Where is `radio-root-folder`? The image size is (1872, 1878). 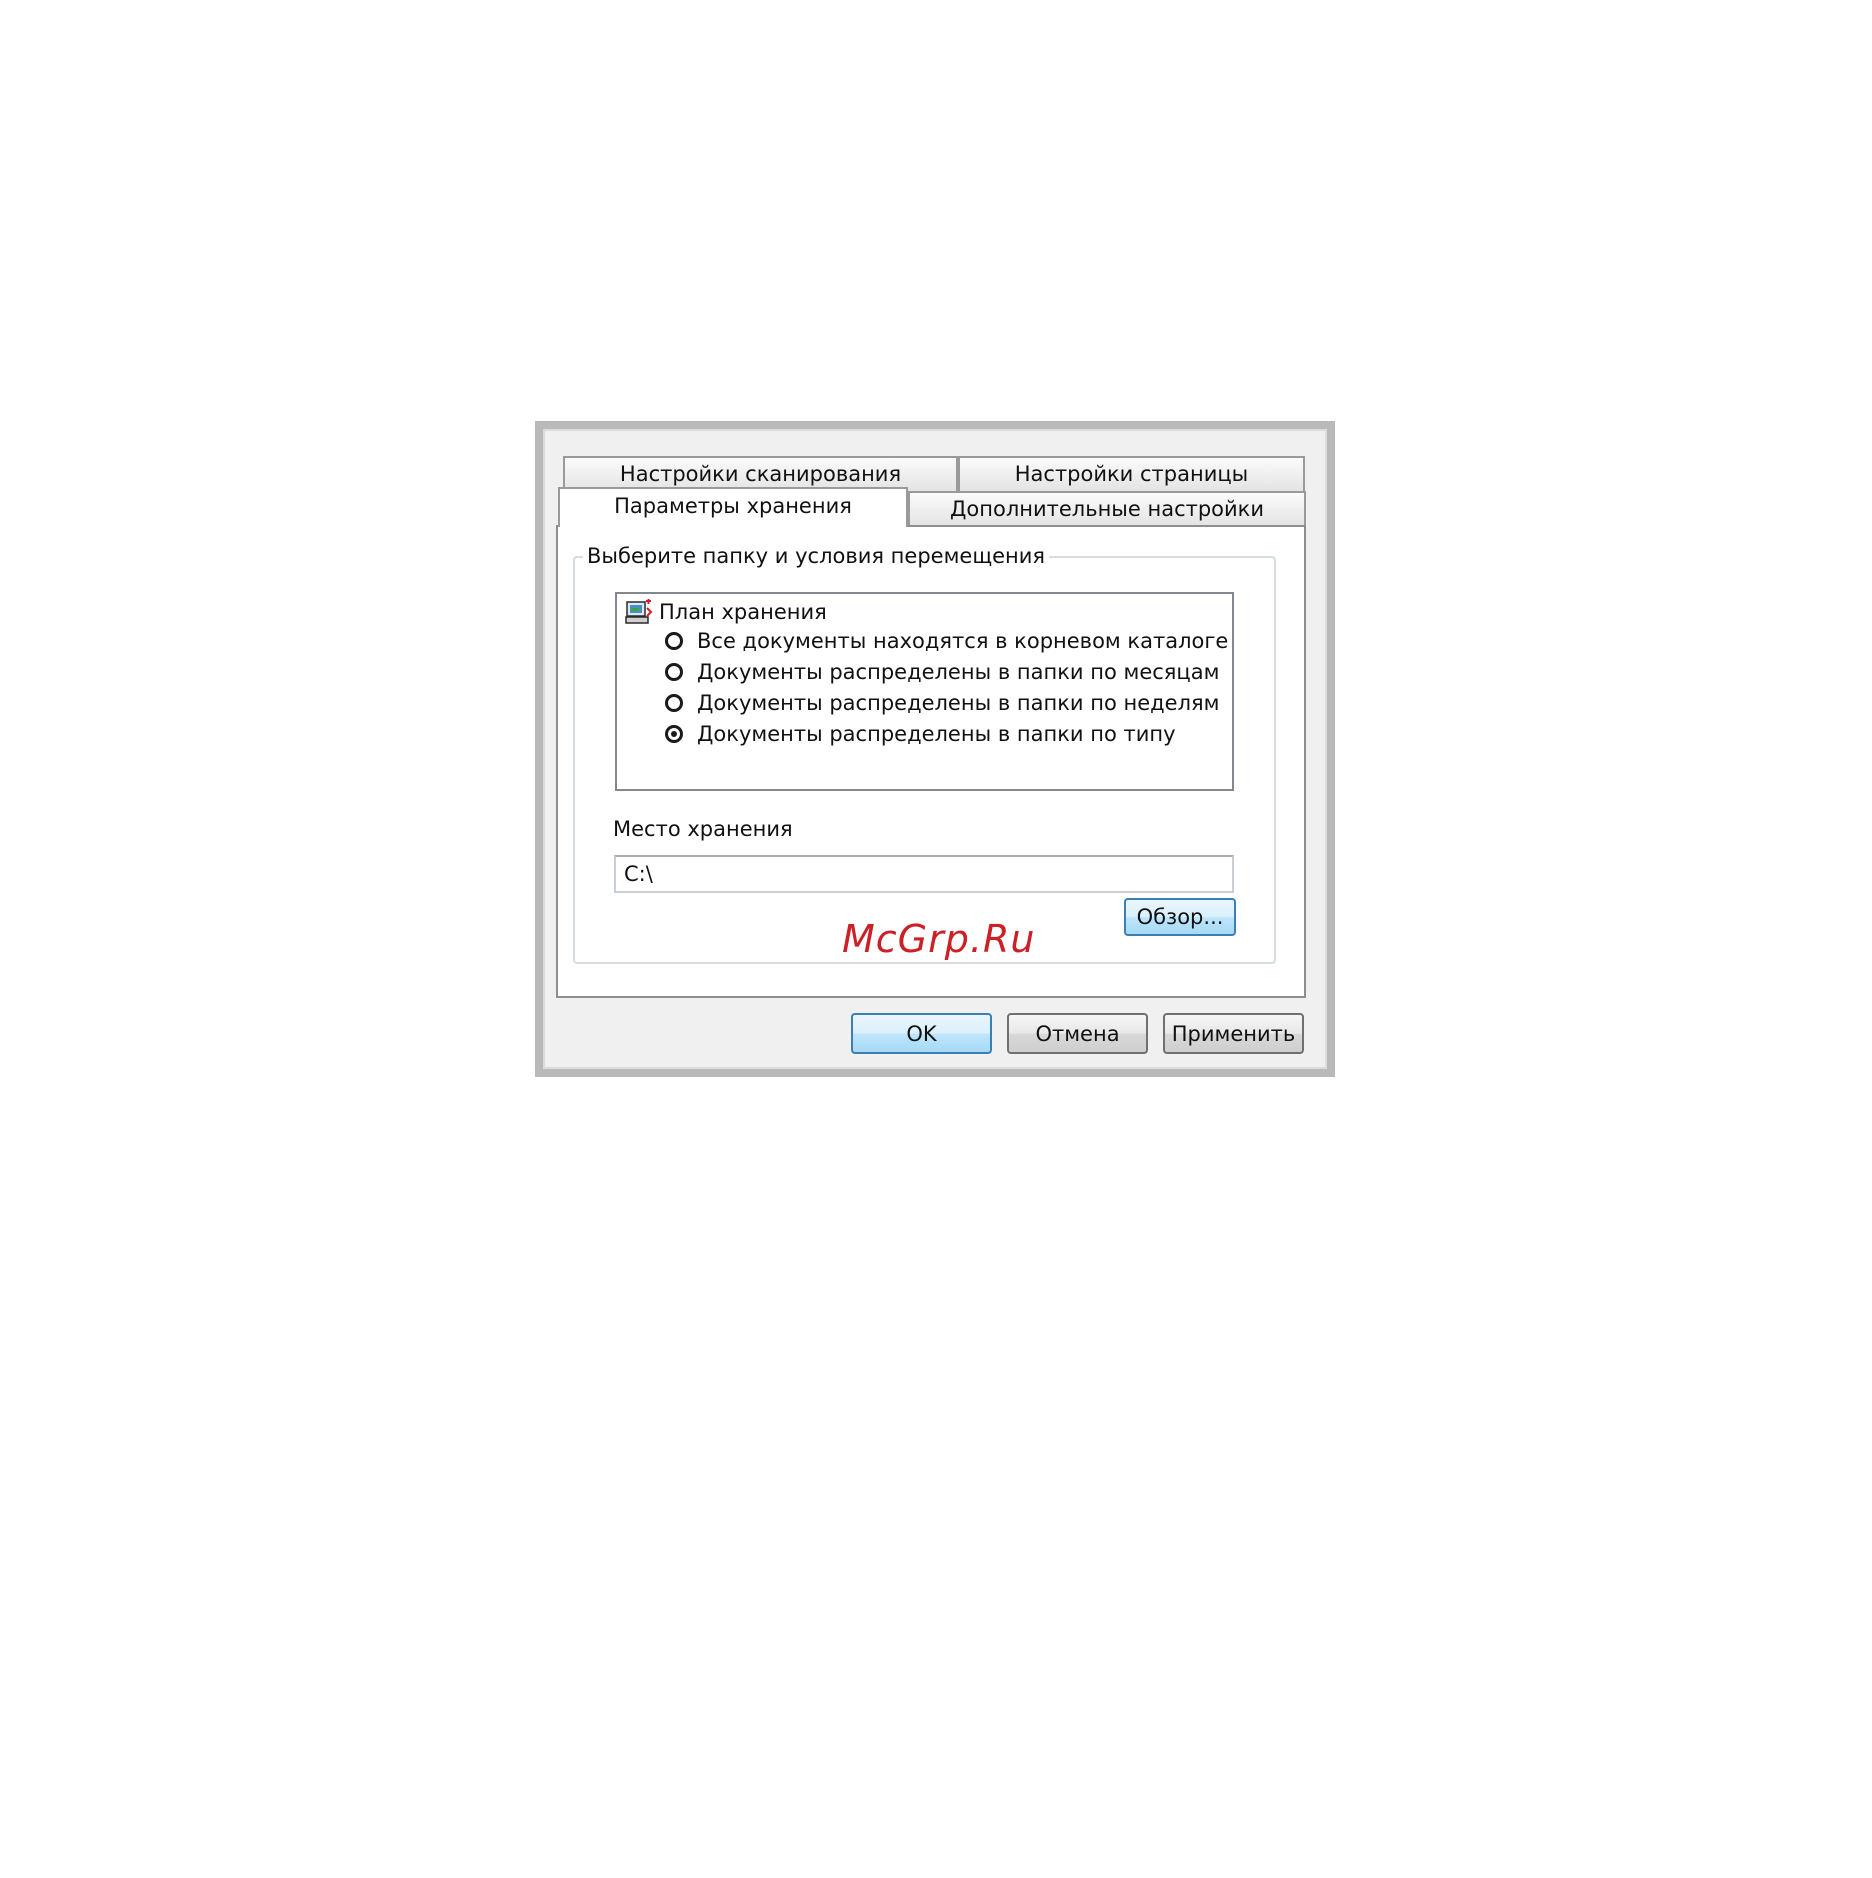
radio-root-folder is located at coordinates (674, 641).